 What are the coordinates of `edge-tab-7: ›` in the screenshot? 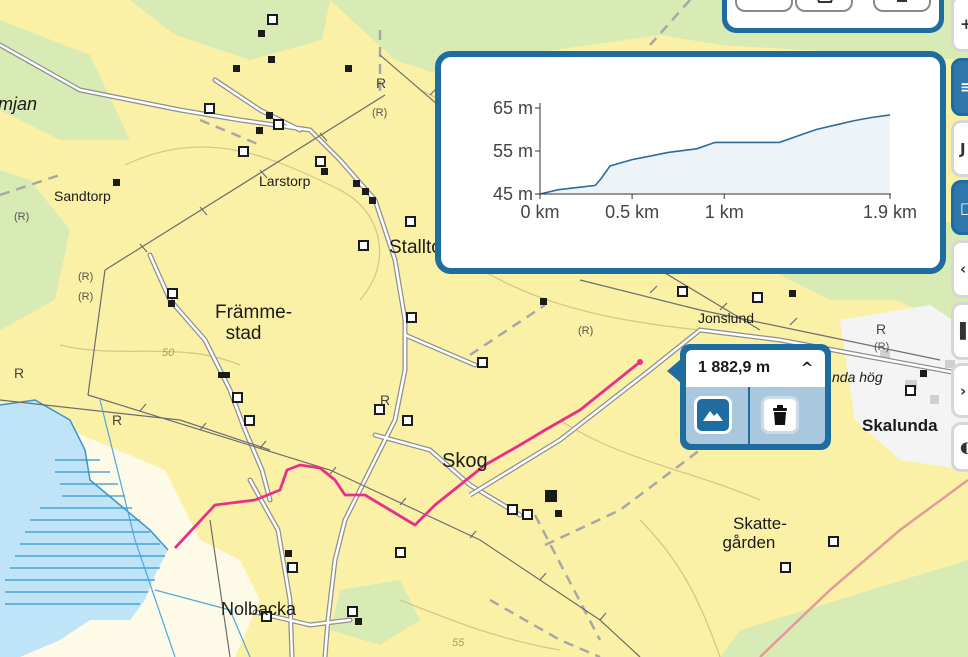 It's located at (959, 390).